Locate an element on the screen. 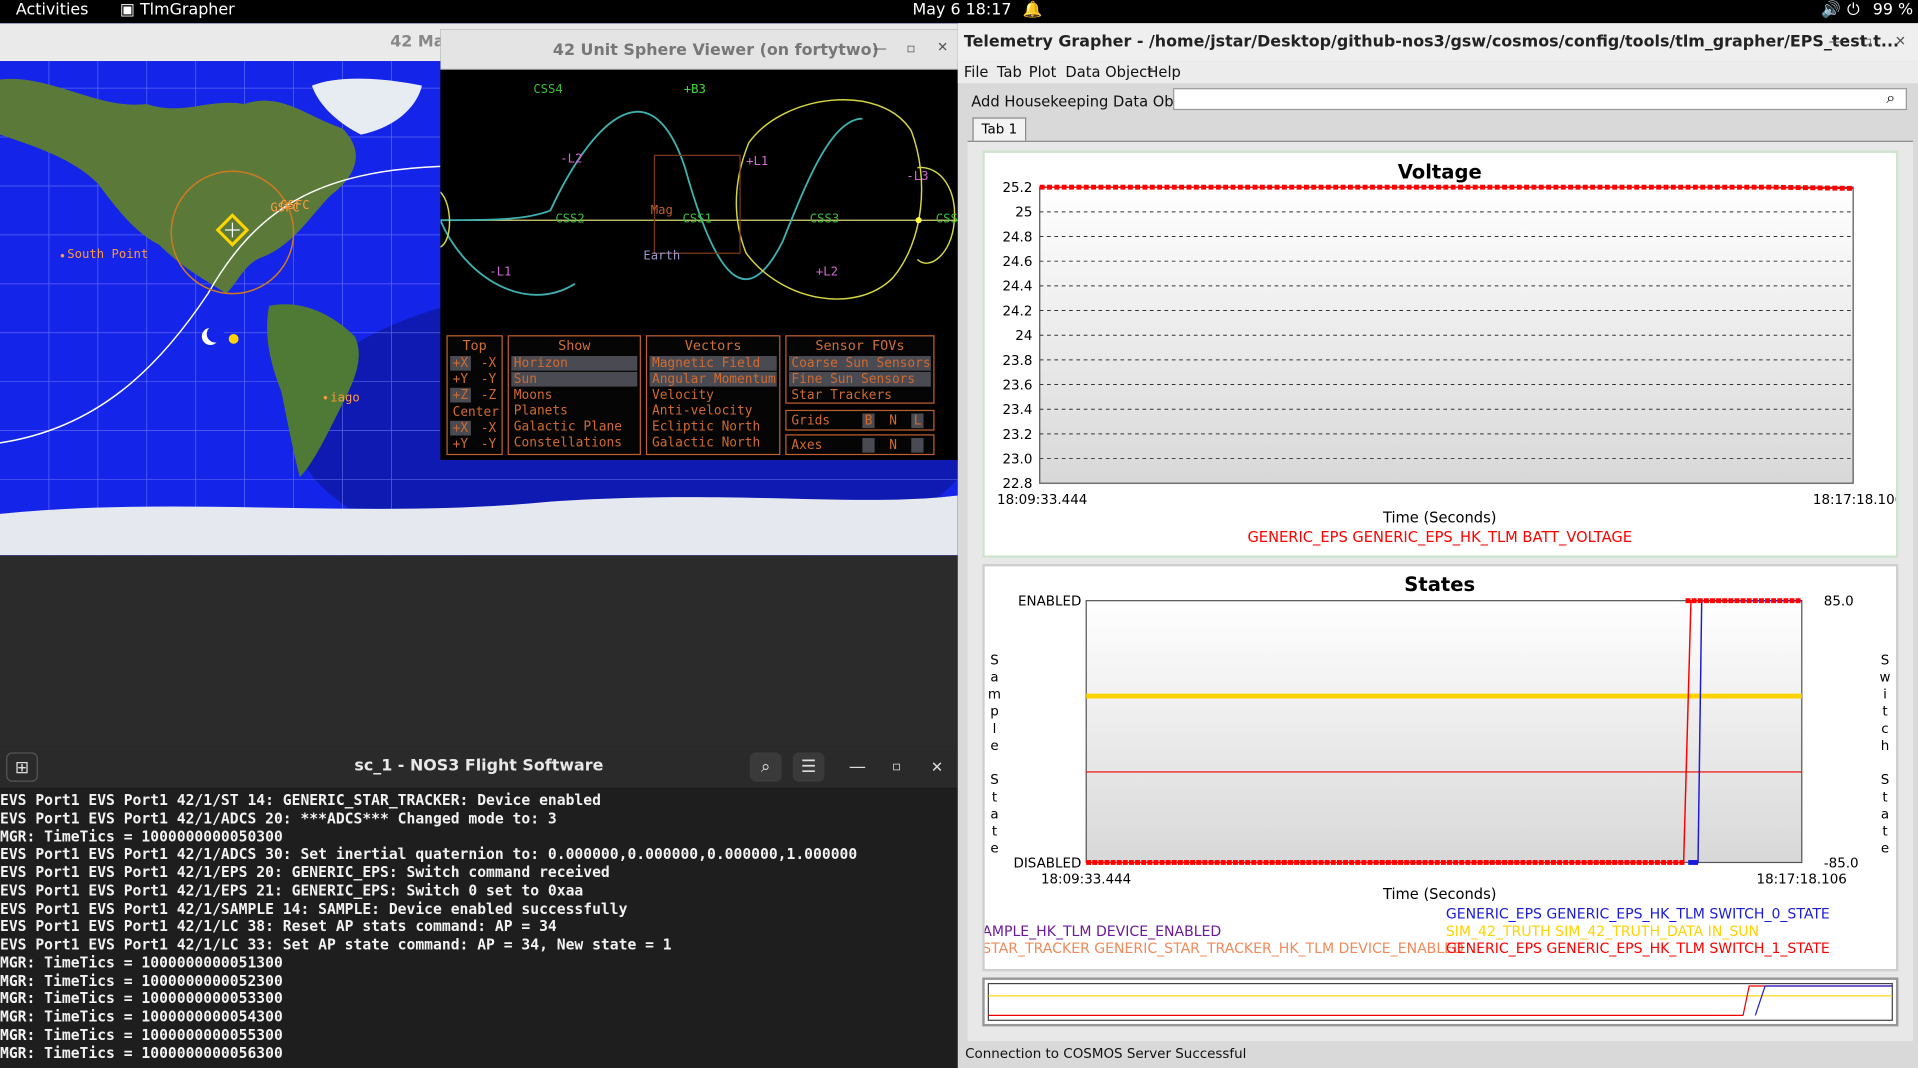 Image resolution: width=1918 pixels, height=1068 pixels. top-plus-z: +Z is located at coordinates (460, 395).